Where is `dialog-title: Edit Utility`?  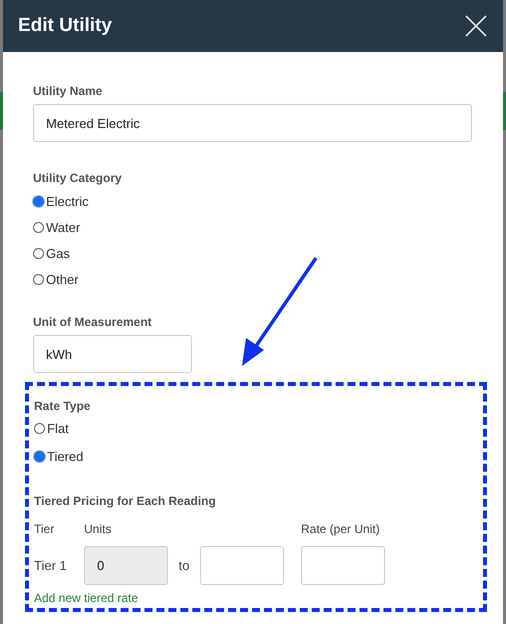
dialog-title: Edit Utility is located at coordinates (65, 26).